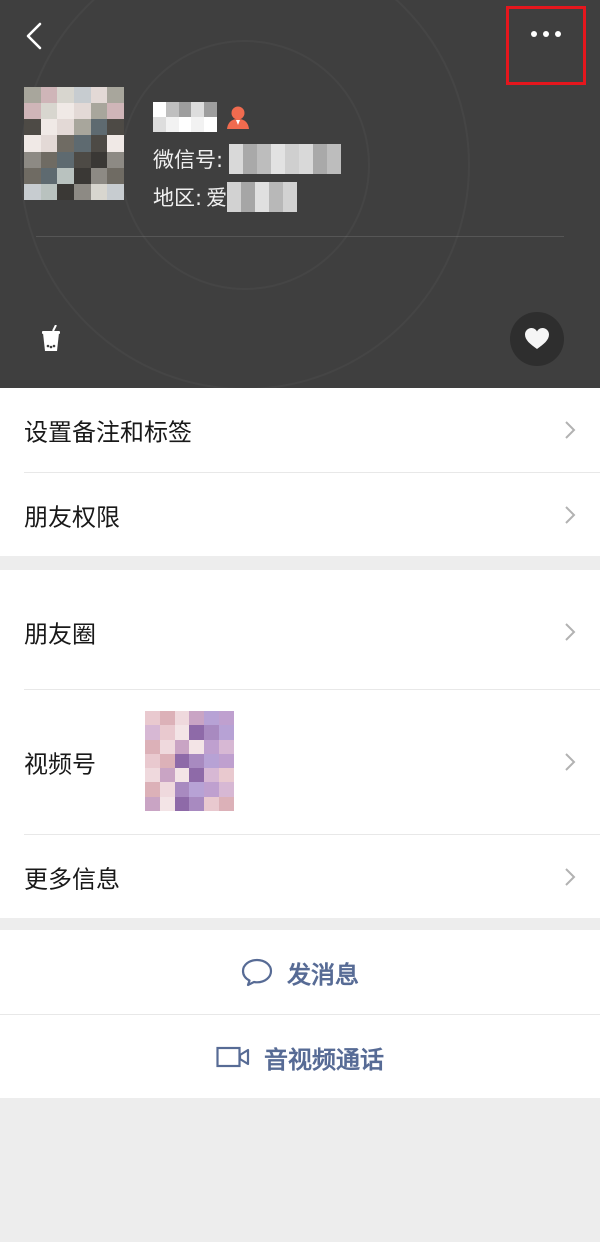 Image resolution: width=600 pixels, height=1242 pixels. I want to click on remark-tags-item: 设置备注和标签, so click(300, 430).